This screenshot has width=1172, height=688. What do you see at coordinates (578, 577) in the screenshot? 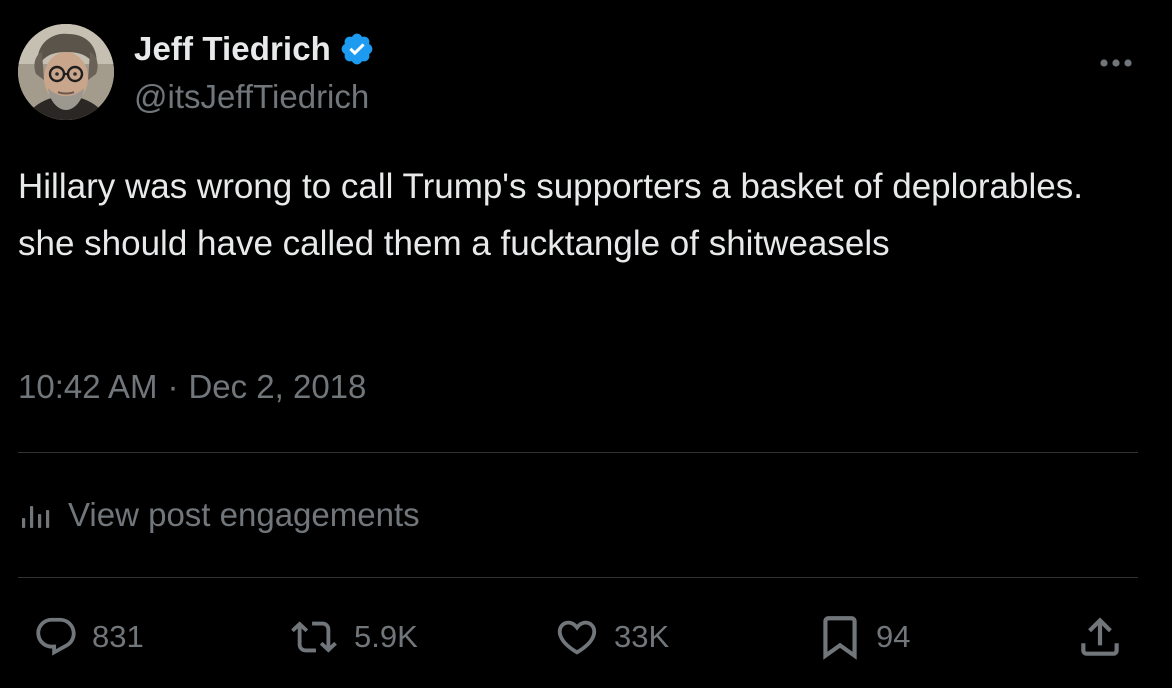
I see `divider-bottom` at bounding box center [578, 577].